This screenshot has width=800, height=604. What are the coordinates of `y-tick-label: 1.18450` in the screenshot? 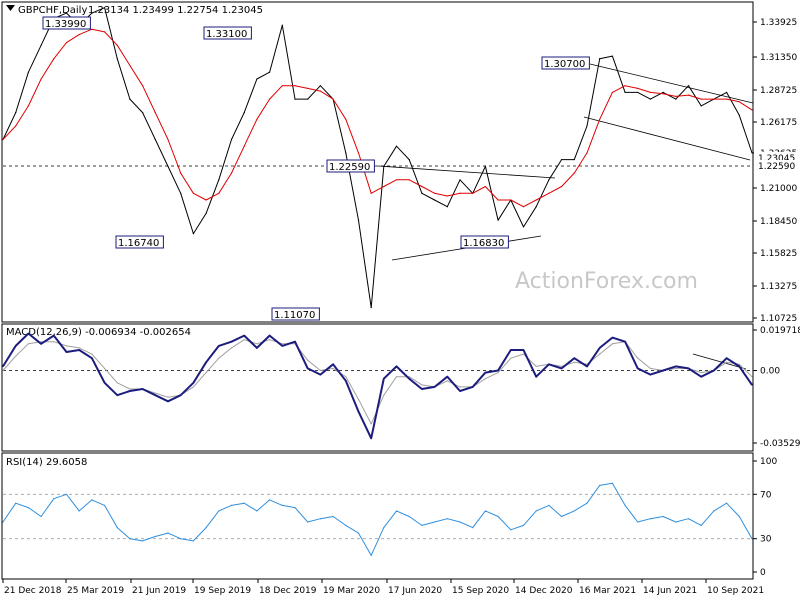 It's located at (778, 222).